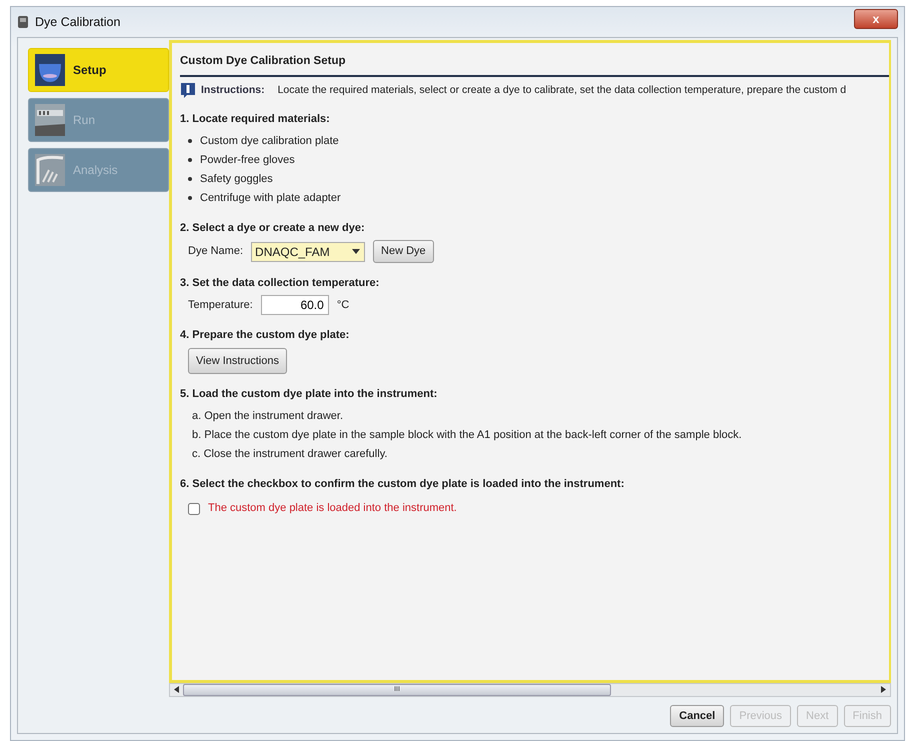 Image resolution: width=915 pixels, height=741 pixels. Describe the element at coordinates (237, 361) in the screenshot. I see `view-instructions-button: View Instructions` at that location.